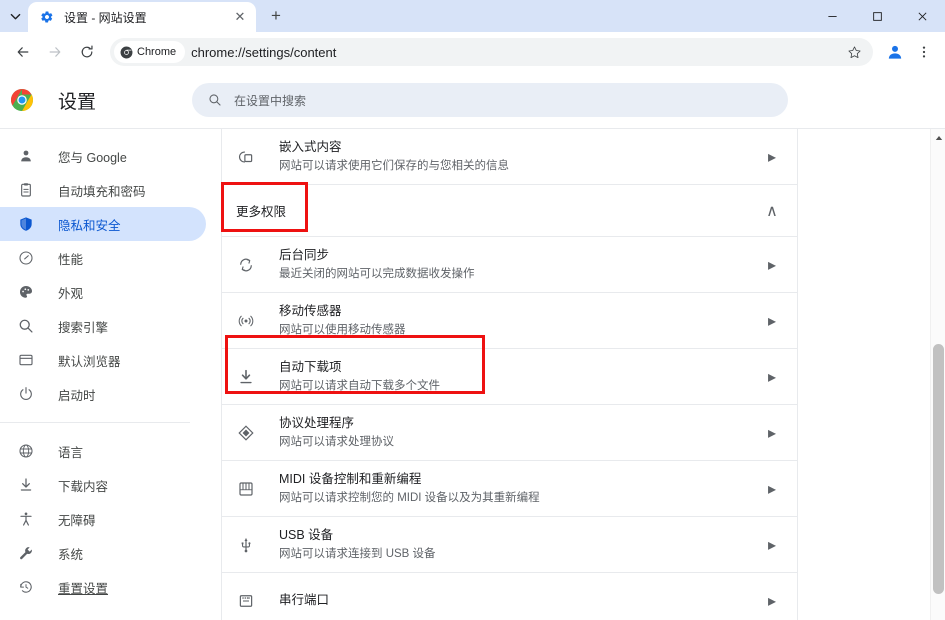  I want to click on sidebar-item-languages: 语言, so click(103, 451).